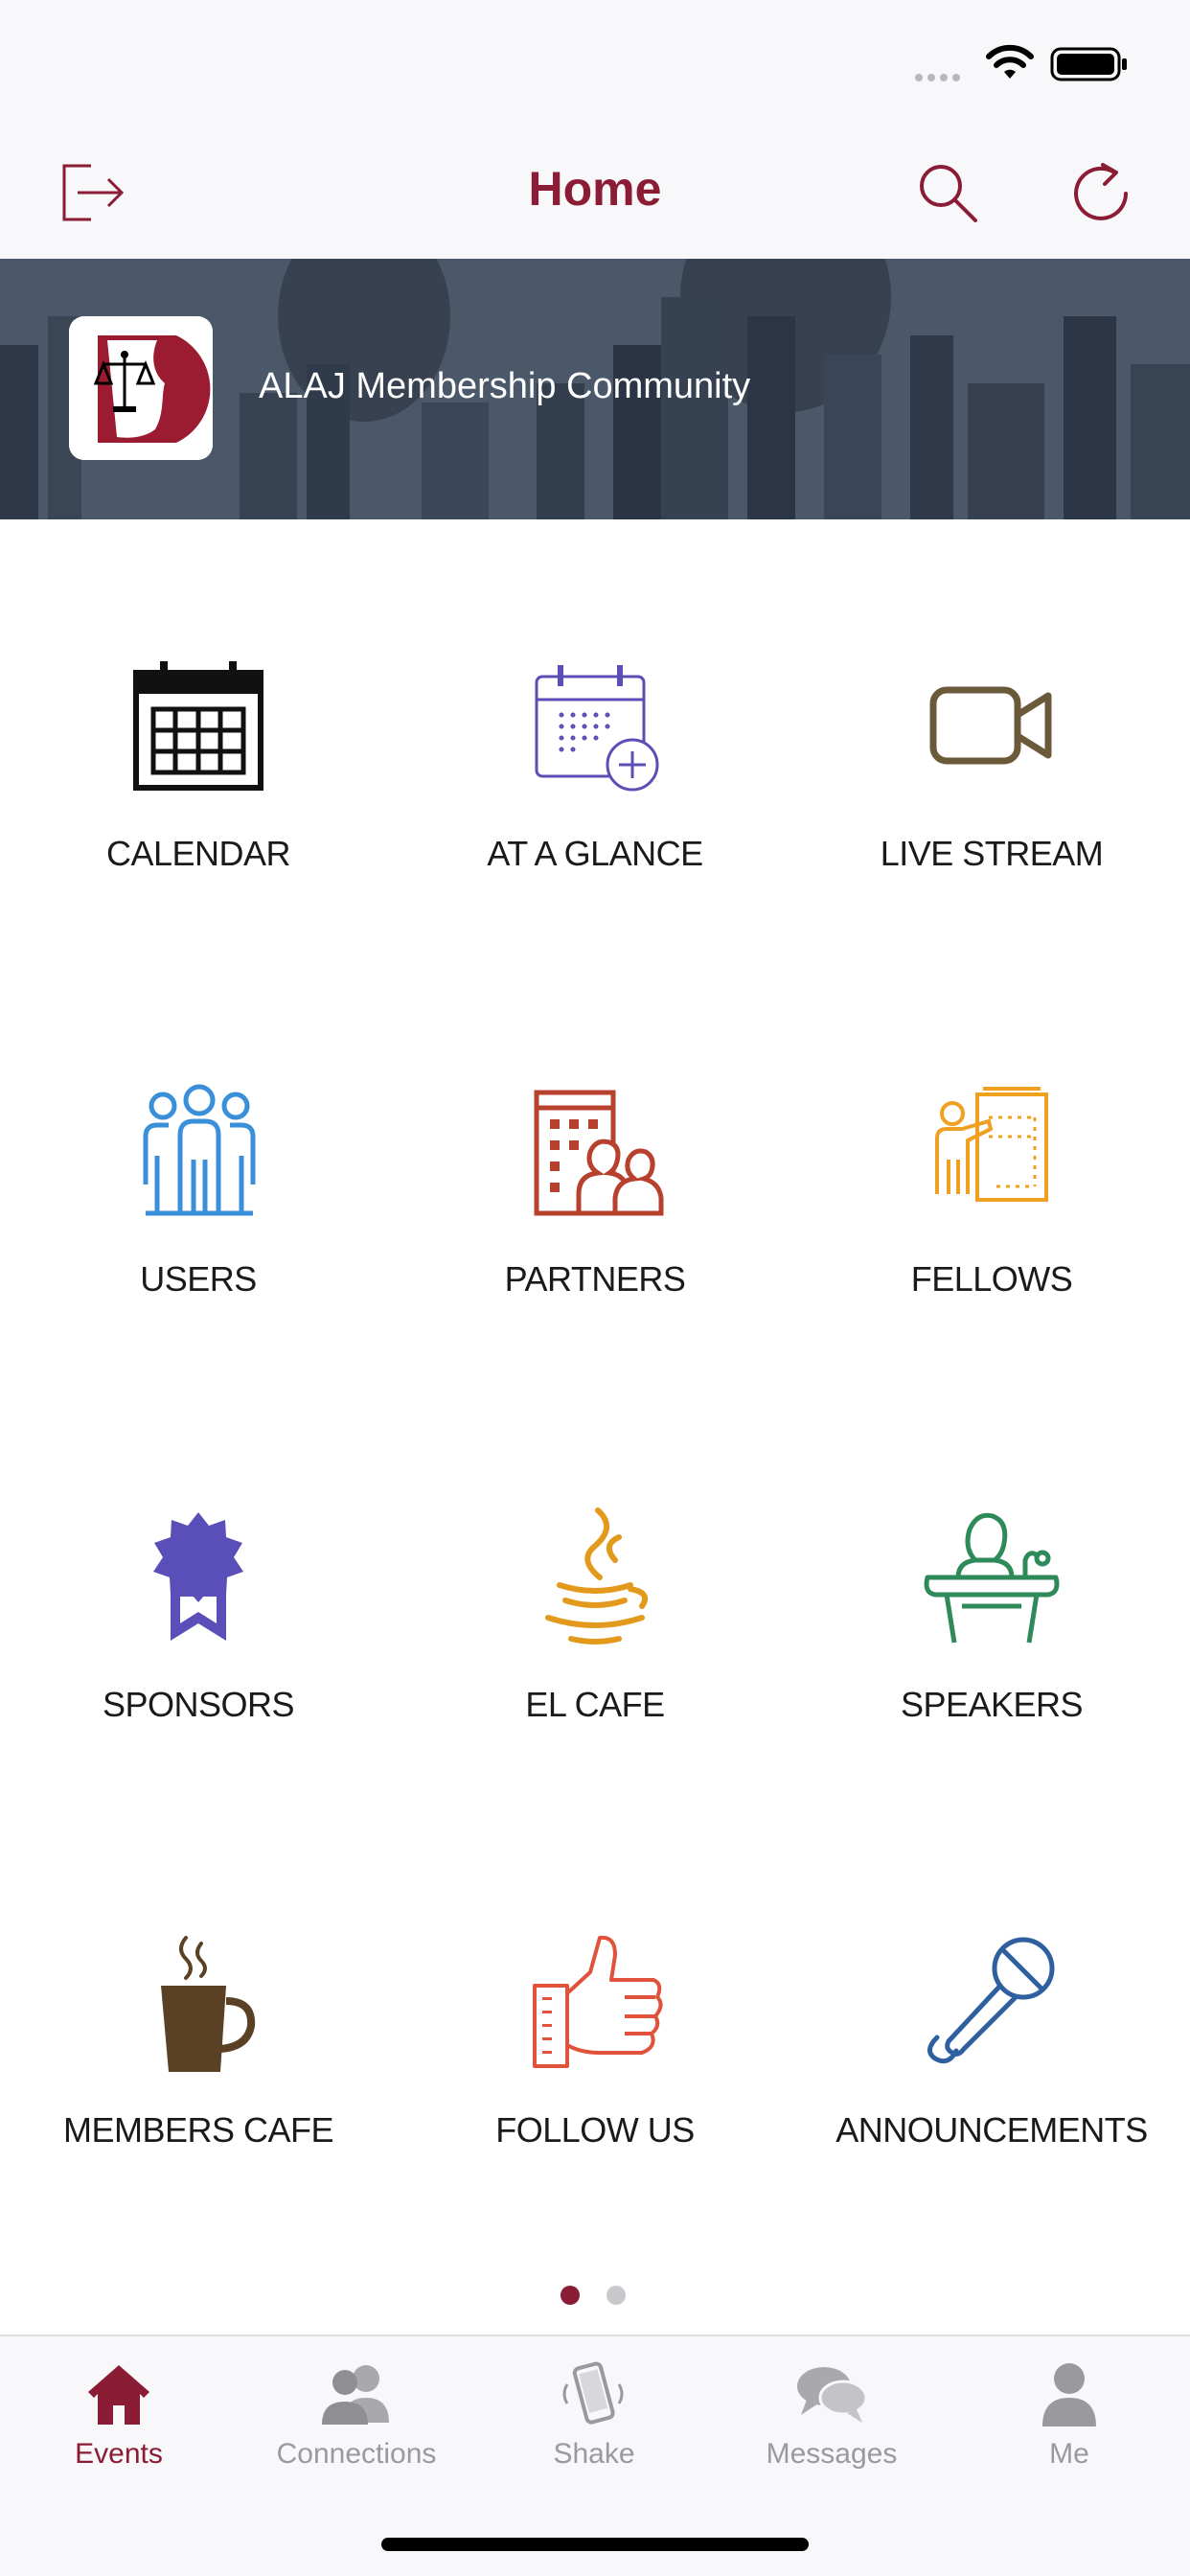  I want to click on tab-label: Connections, so click(357, 2454).